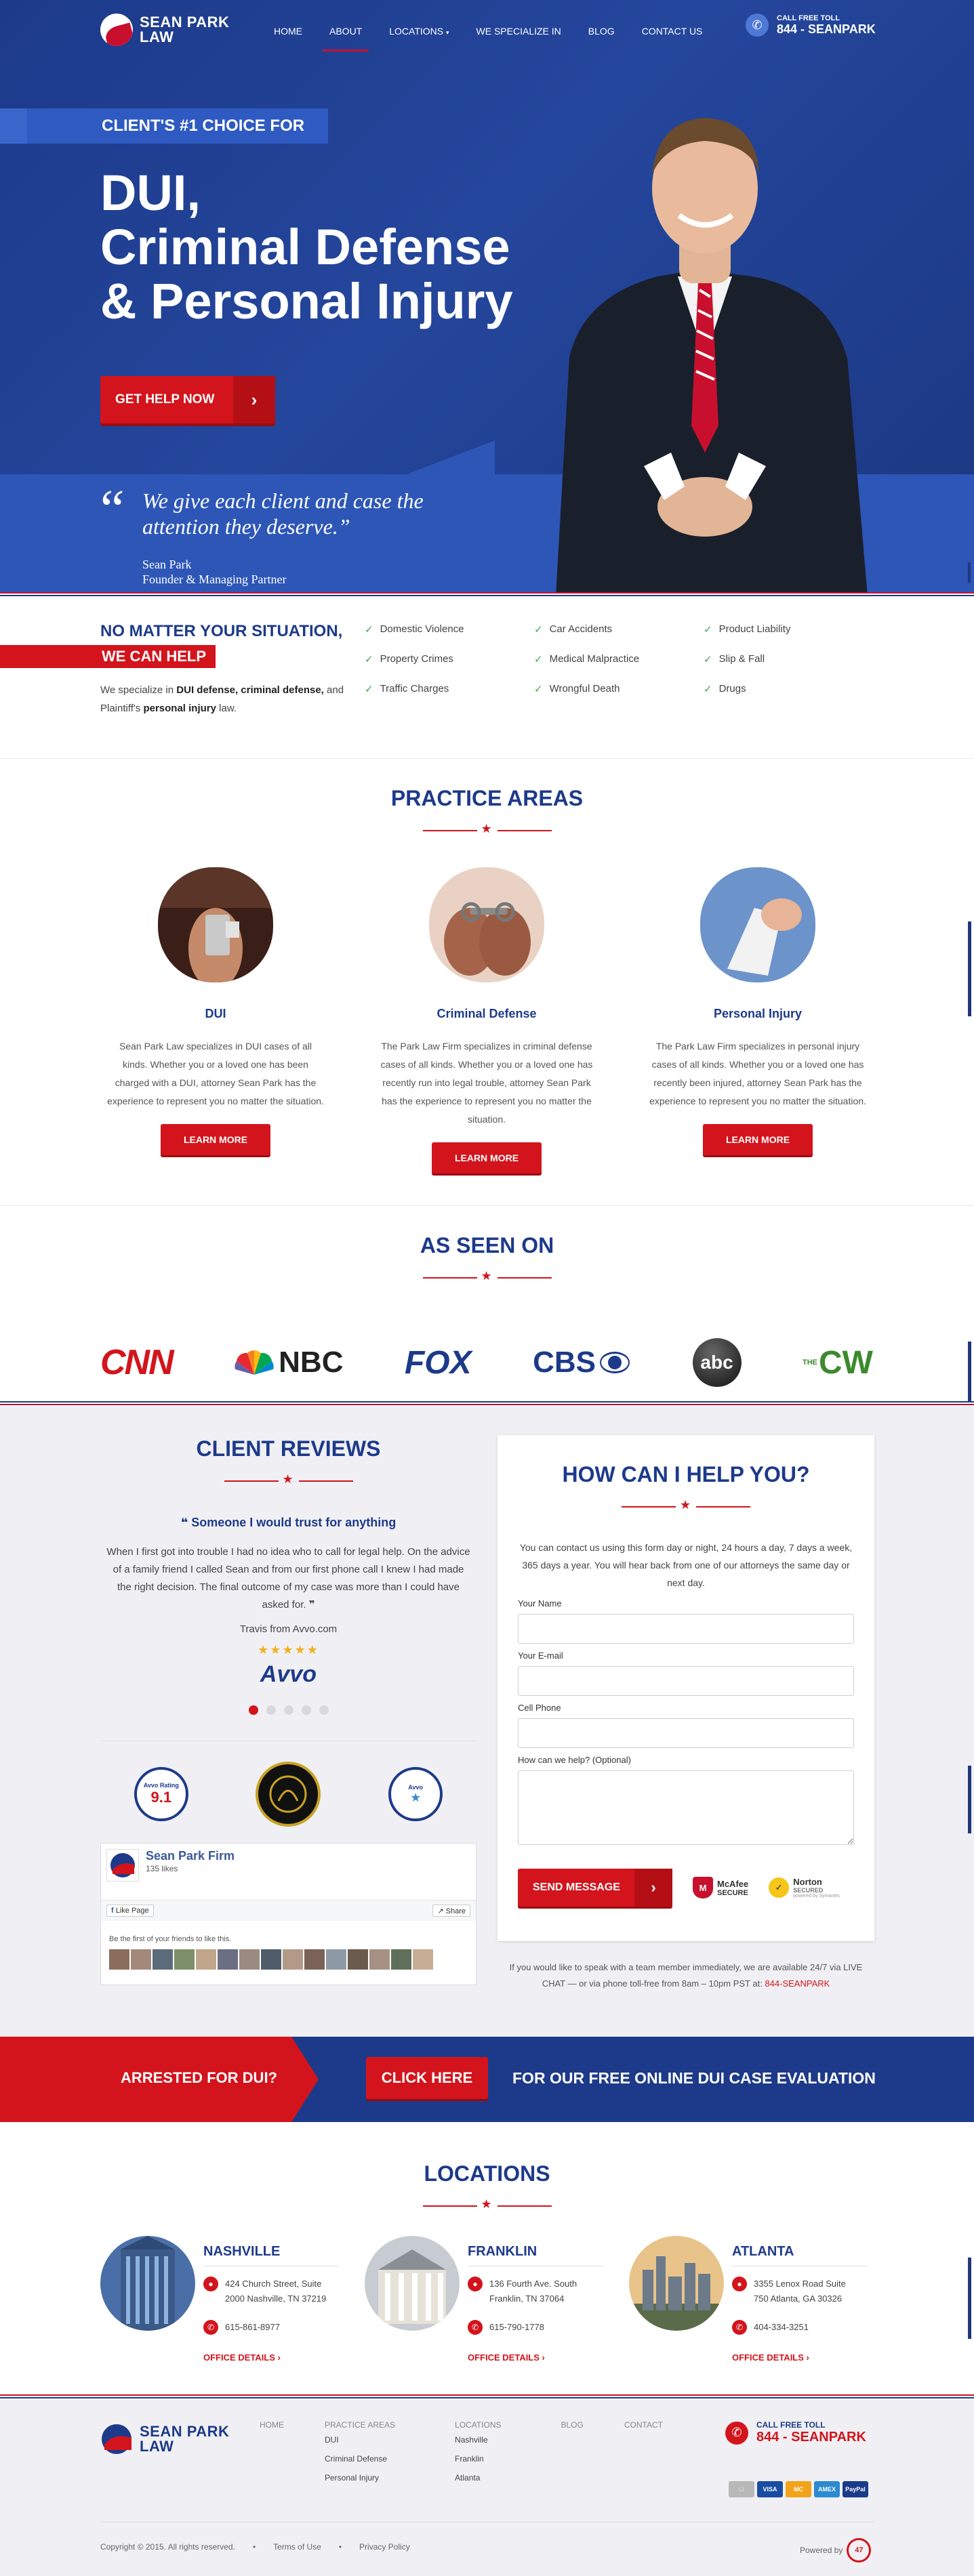 The image size is (974, 2576). I want to click on media-logos: CNN NBC FOX CBS abc THE CW, so click(486, 1362).